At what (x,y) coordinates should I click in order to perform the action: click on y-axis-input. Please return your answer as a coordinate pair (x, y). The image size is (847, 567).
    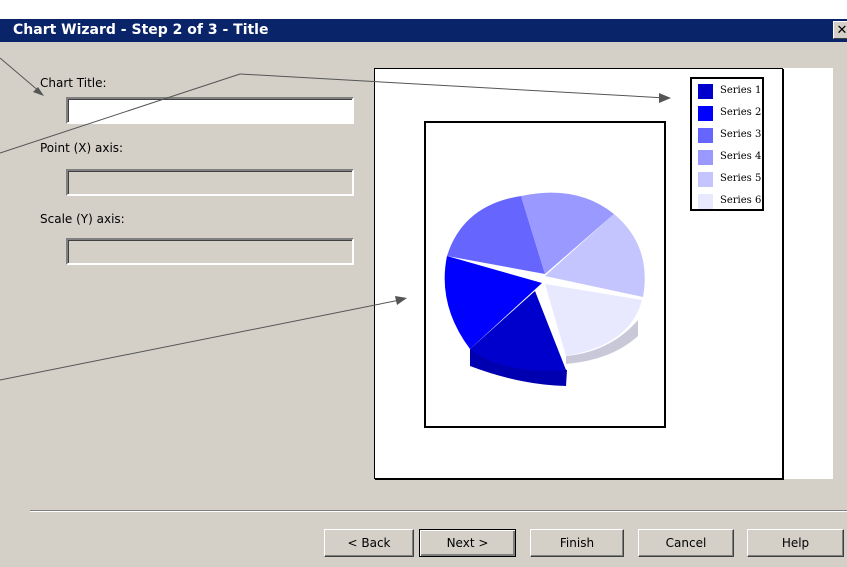
    Looking at the image, I should click on (210, 251).